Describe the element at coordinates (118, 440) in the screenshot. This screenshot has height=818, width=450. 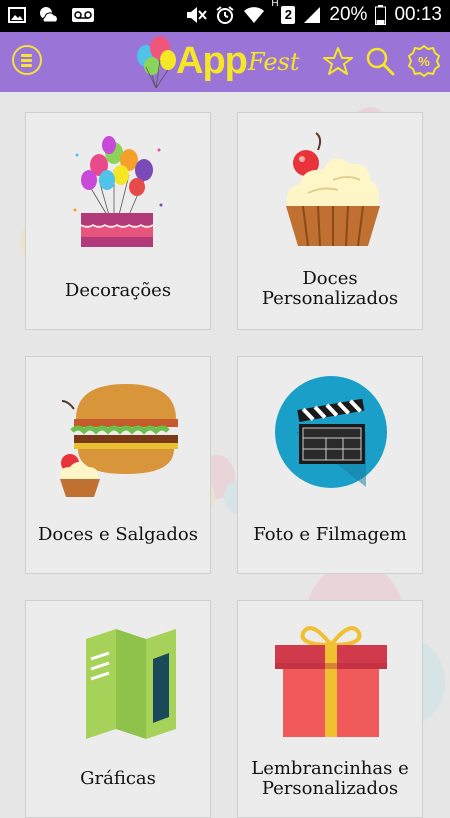
I see `burger-cupcake-icon` at that location.